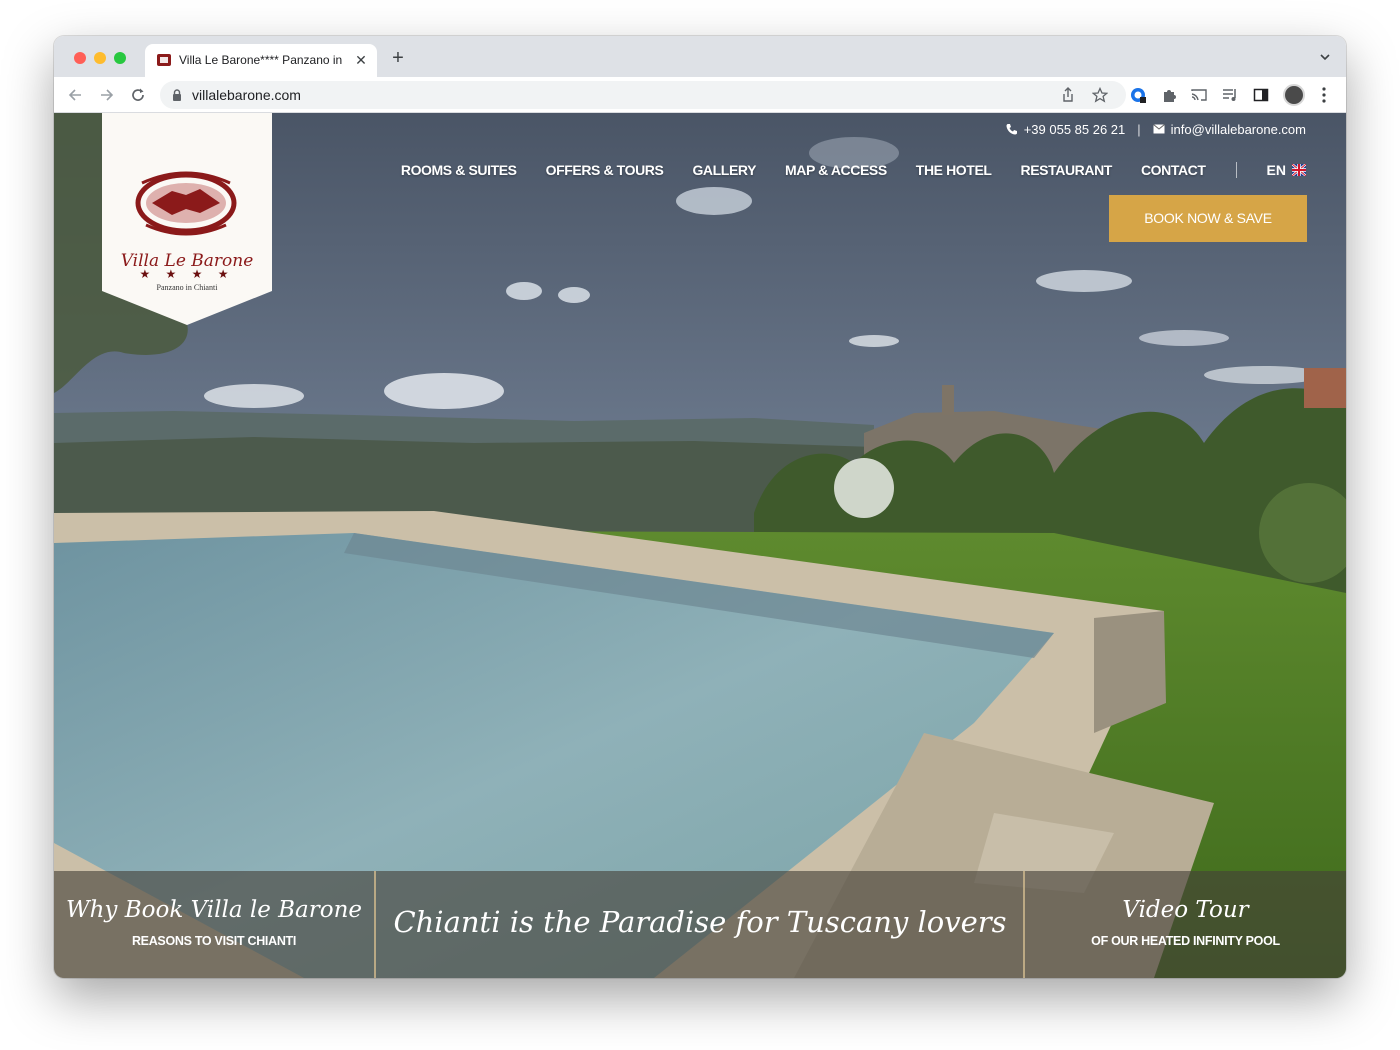 Image resolution: width=1400 pixels, height=1050 pixels. What do you see at coordinates (1185, 910) in the screenshot?
I see `video-tour-title: Video Tour` at bounding box center [1185, 910].